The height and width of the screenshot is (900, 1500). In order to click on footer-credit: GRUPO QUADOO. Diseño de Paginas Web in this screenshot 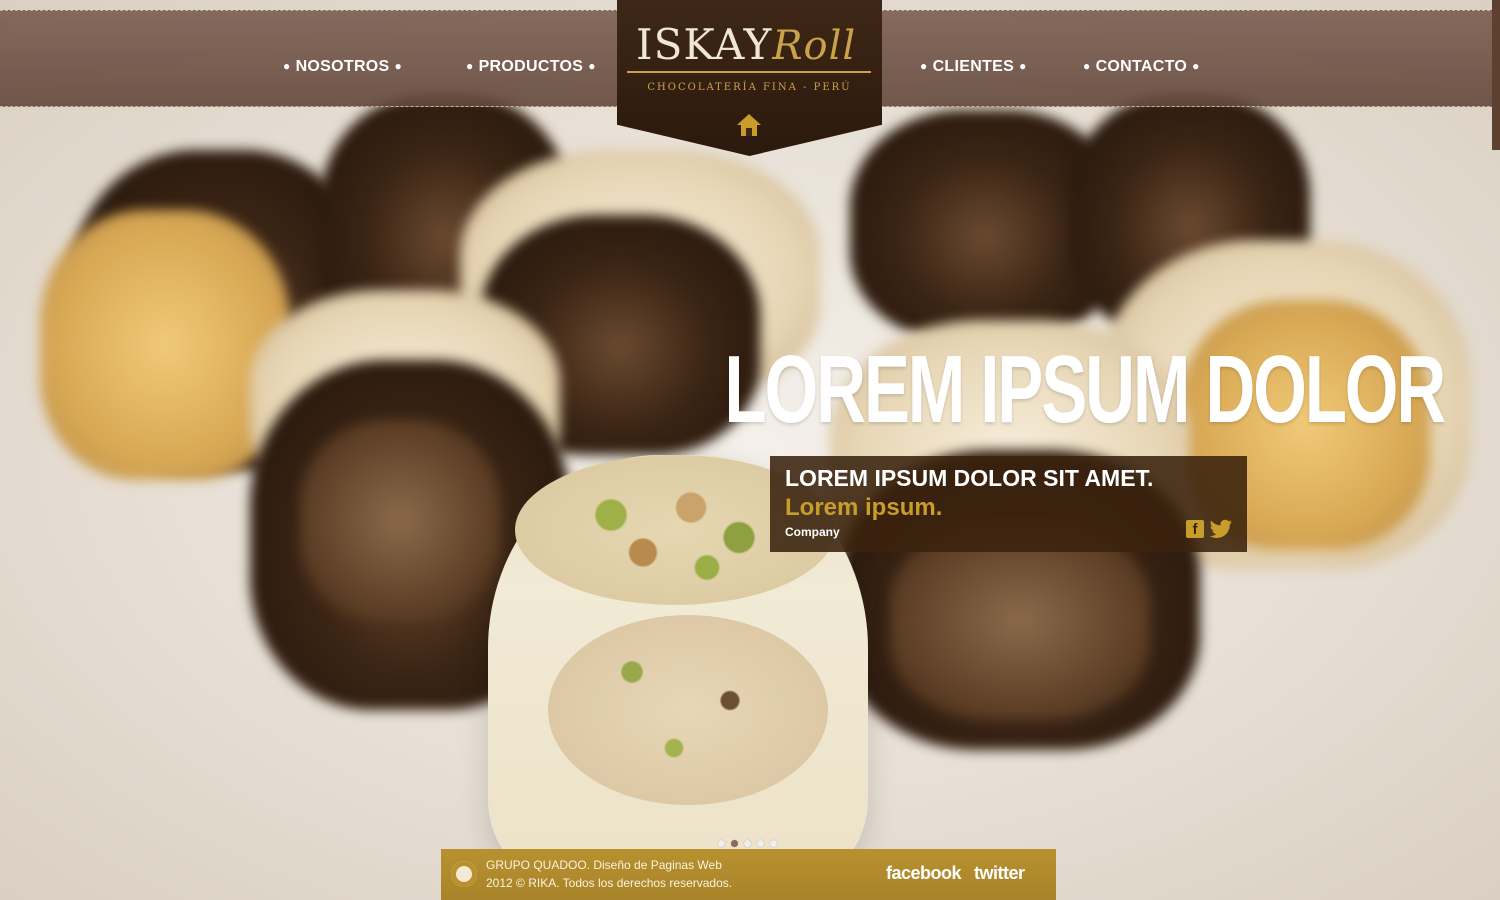, I will do `click(604, 865)`.